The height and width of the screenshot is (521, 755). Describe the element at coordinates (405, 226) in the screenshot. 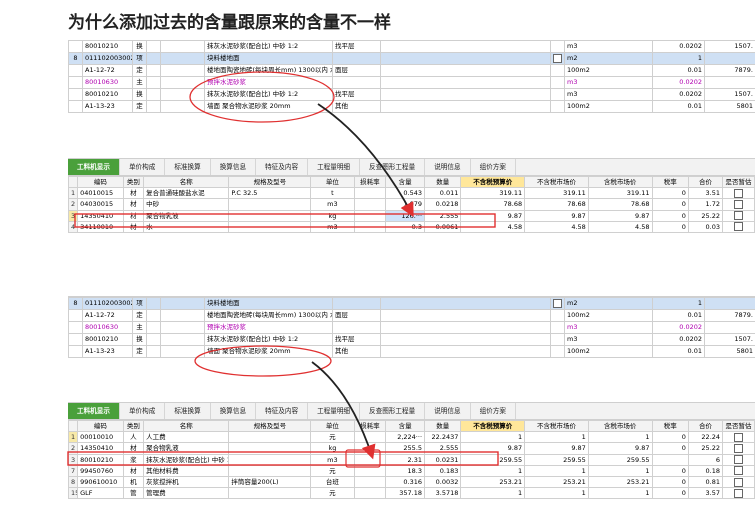

I see `resource-cell-content: 0.3` at that location.